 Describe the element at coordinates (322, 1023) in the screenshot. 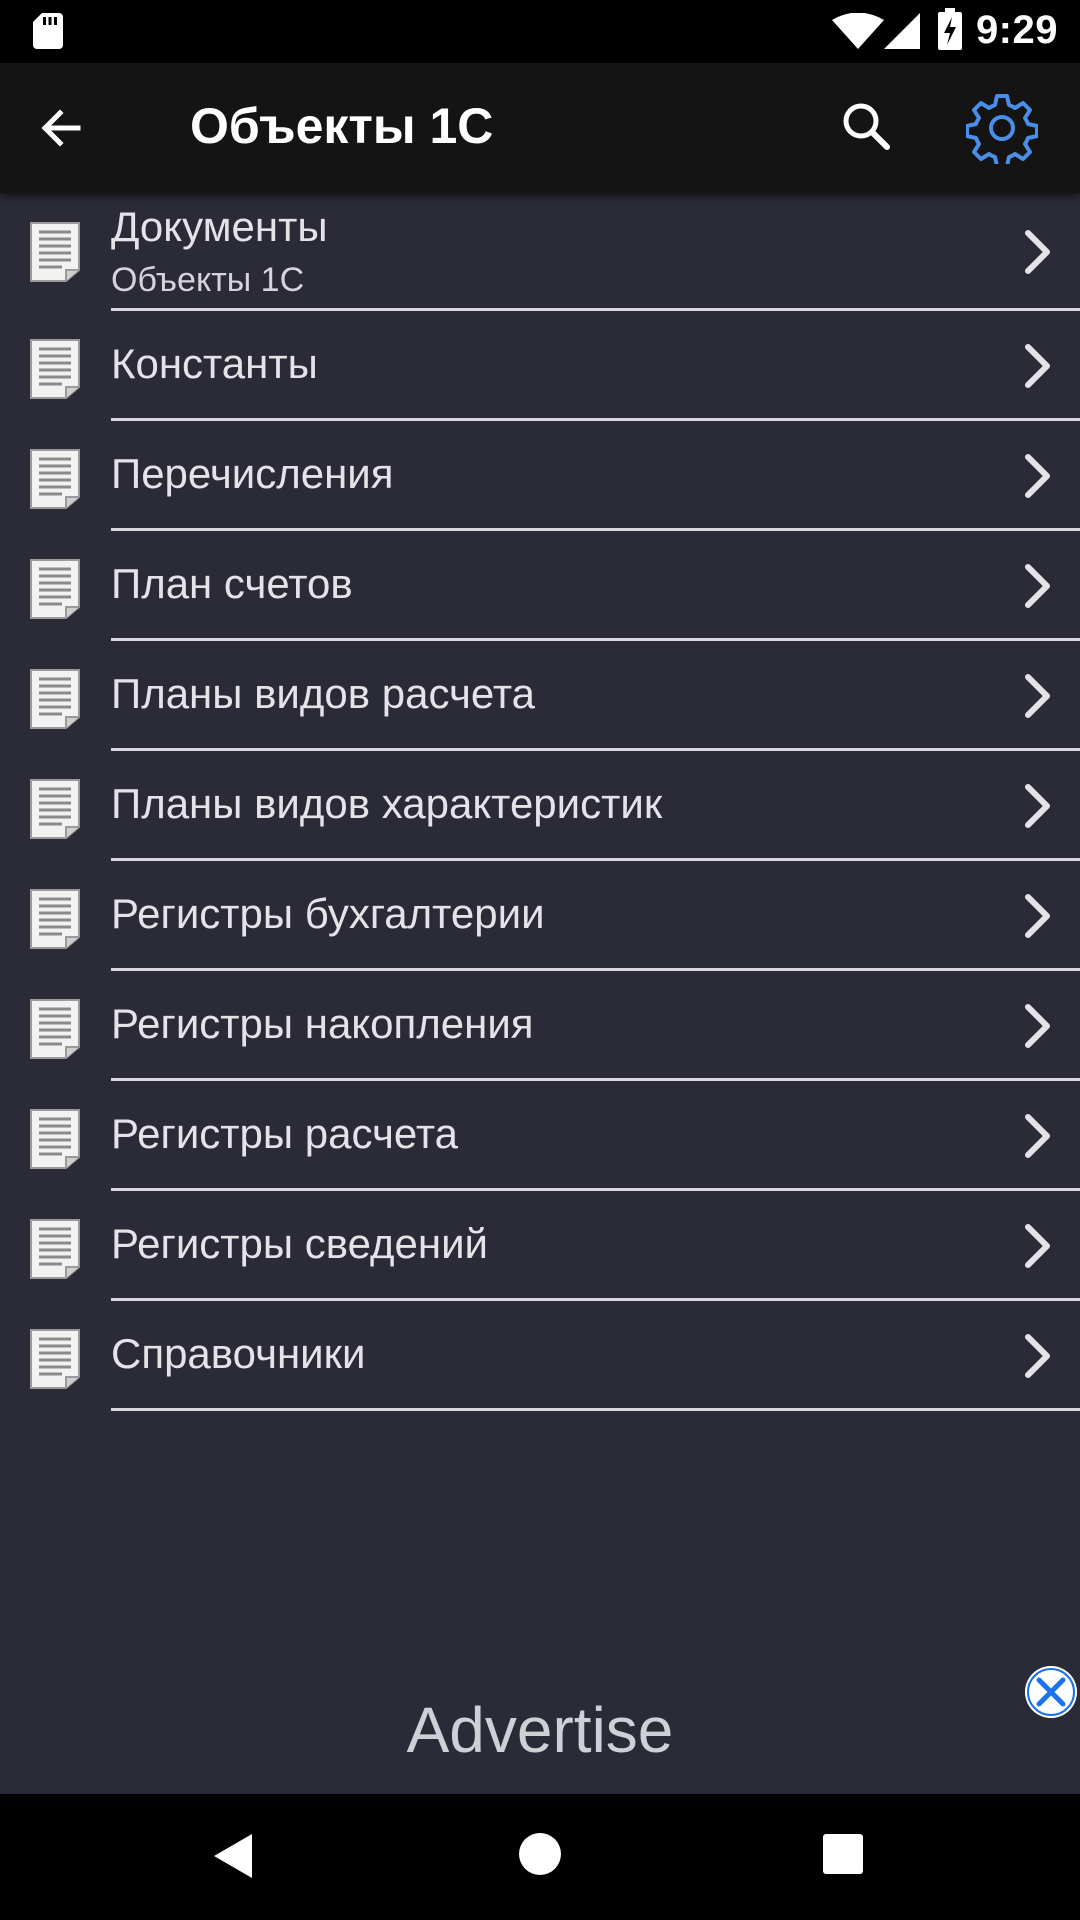

I see `list-item-label: Регистры накопления` at that location.